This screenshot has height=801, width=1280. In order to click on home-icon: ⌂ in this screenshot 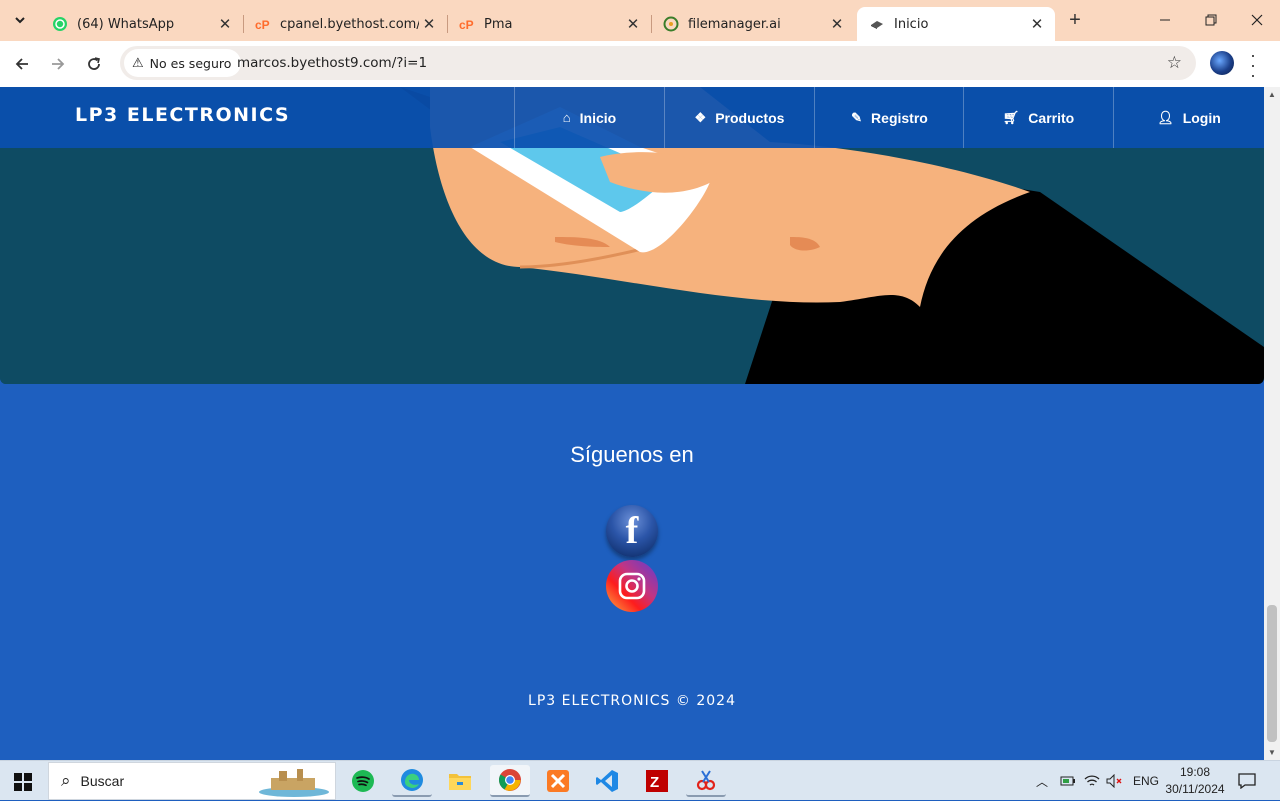, I will do `click(566, 117)`.